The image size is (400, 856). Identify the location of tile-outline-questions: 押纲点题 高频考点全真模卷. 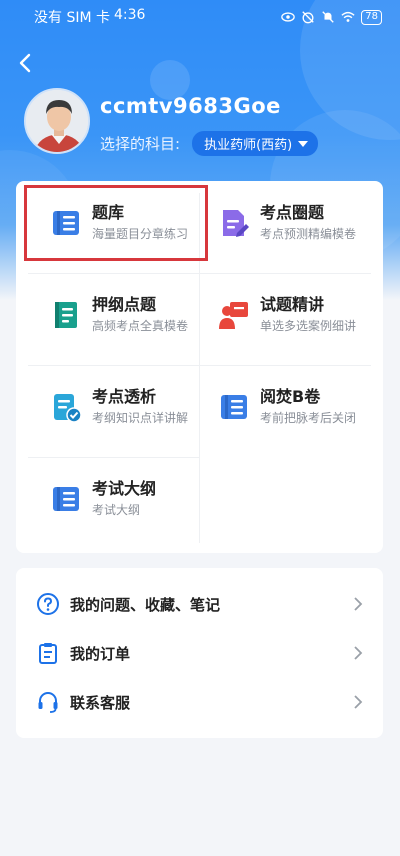
(119, 314).